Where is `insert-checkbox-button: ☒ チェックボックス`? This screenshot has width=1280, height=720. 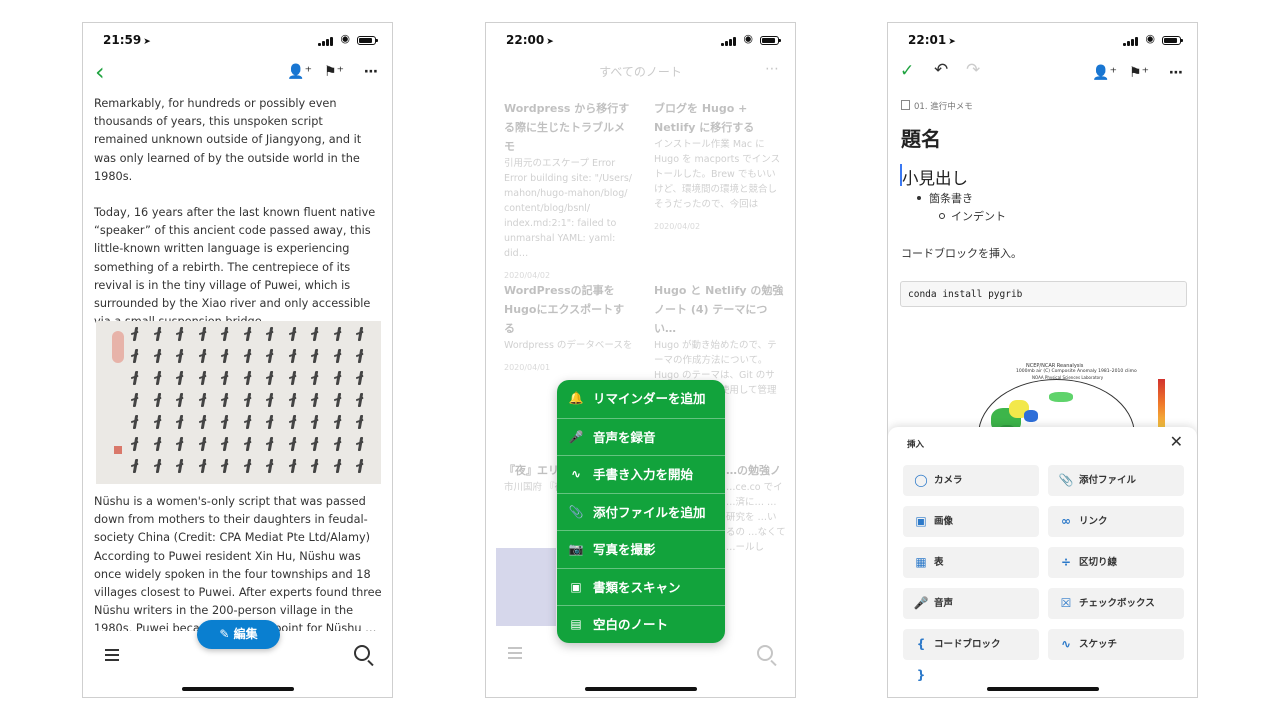 insert-checkbox-button: ☒ チェックボックス is located at coordinates (1116, 603).